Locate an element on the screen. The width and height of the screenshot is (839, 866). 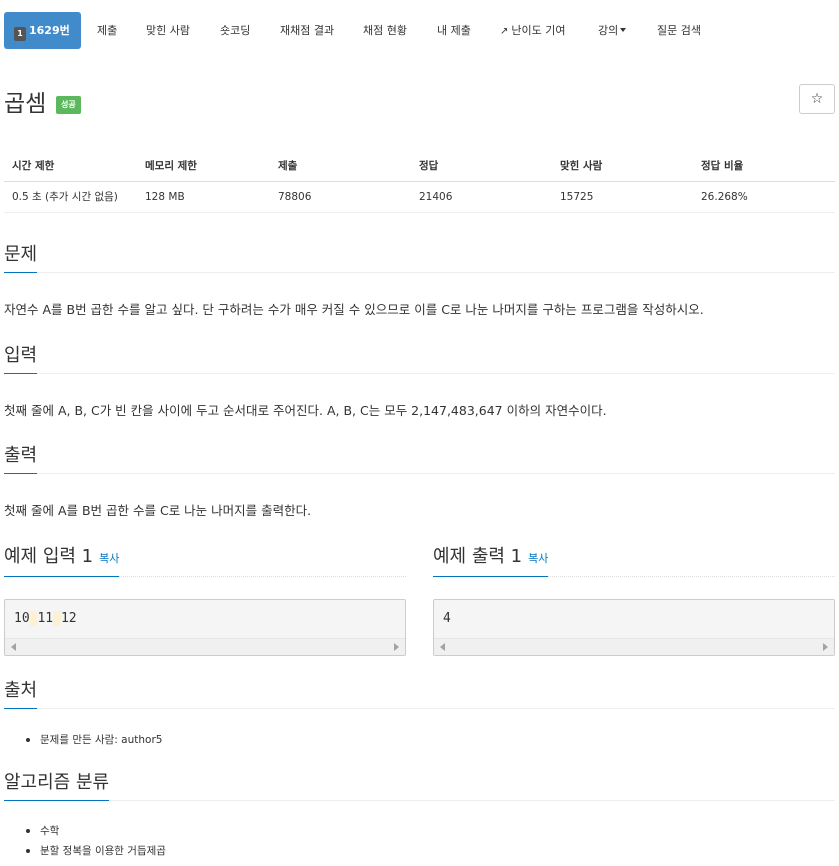
copy-sample-input-link: 복사 is located at coordinates (109, 558).